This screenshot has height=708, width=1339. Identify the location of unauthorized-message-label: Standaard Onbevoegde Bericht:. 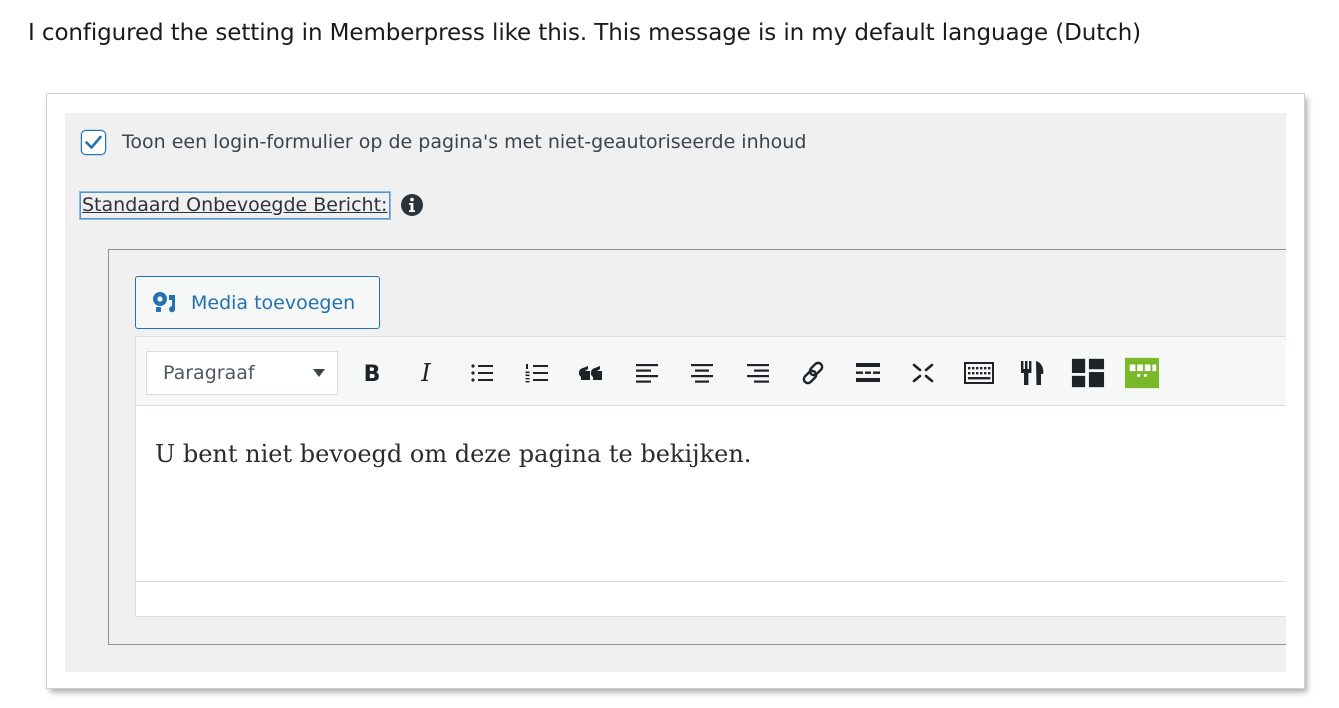
(235, 205).